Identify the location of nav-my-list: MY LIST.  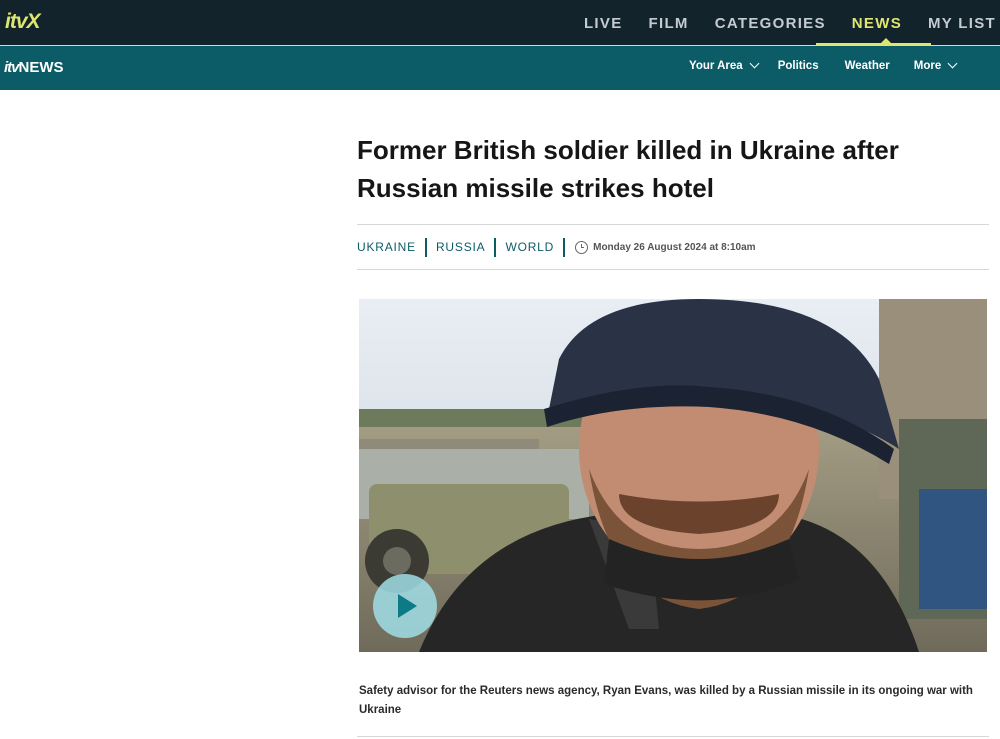
(962, 23).